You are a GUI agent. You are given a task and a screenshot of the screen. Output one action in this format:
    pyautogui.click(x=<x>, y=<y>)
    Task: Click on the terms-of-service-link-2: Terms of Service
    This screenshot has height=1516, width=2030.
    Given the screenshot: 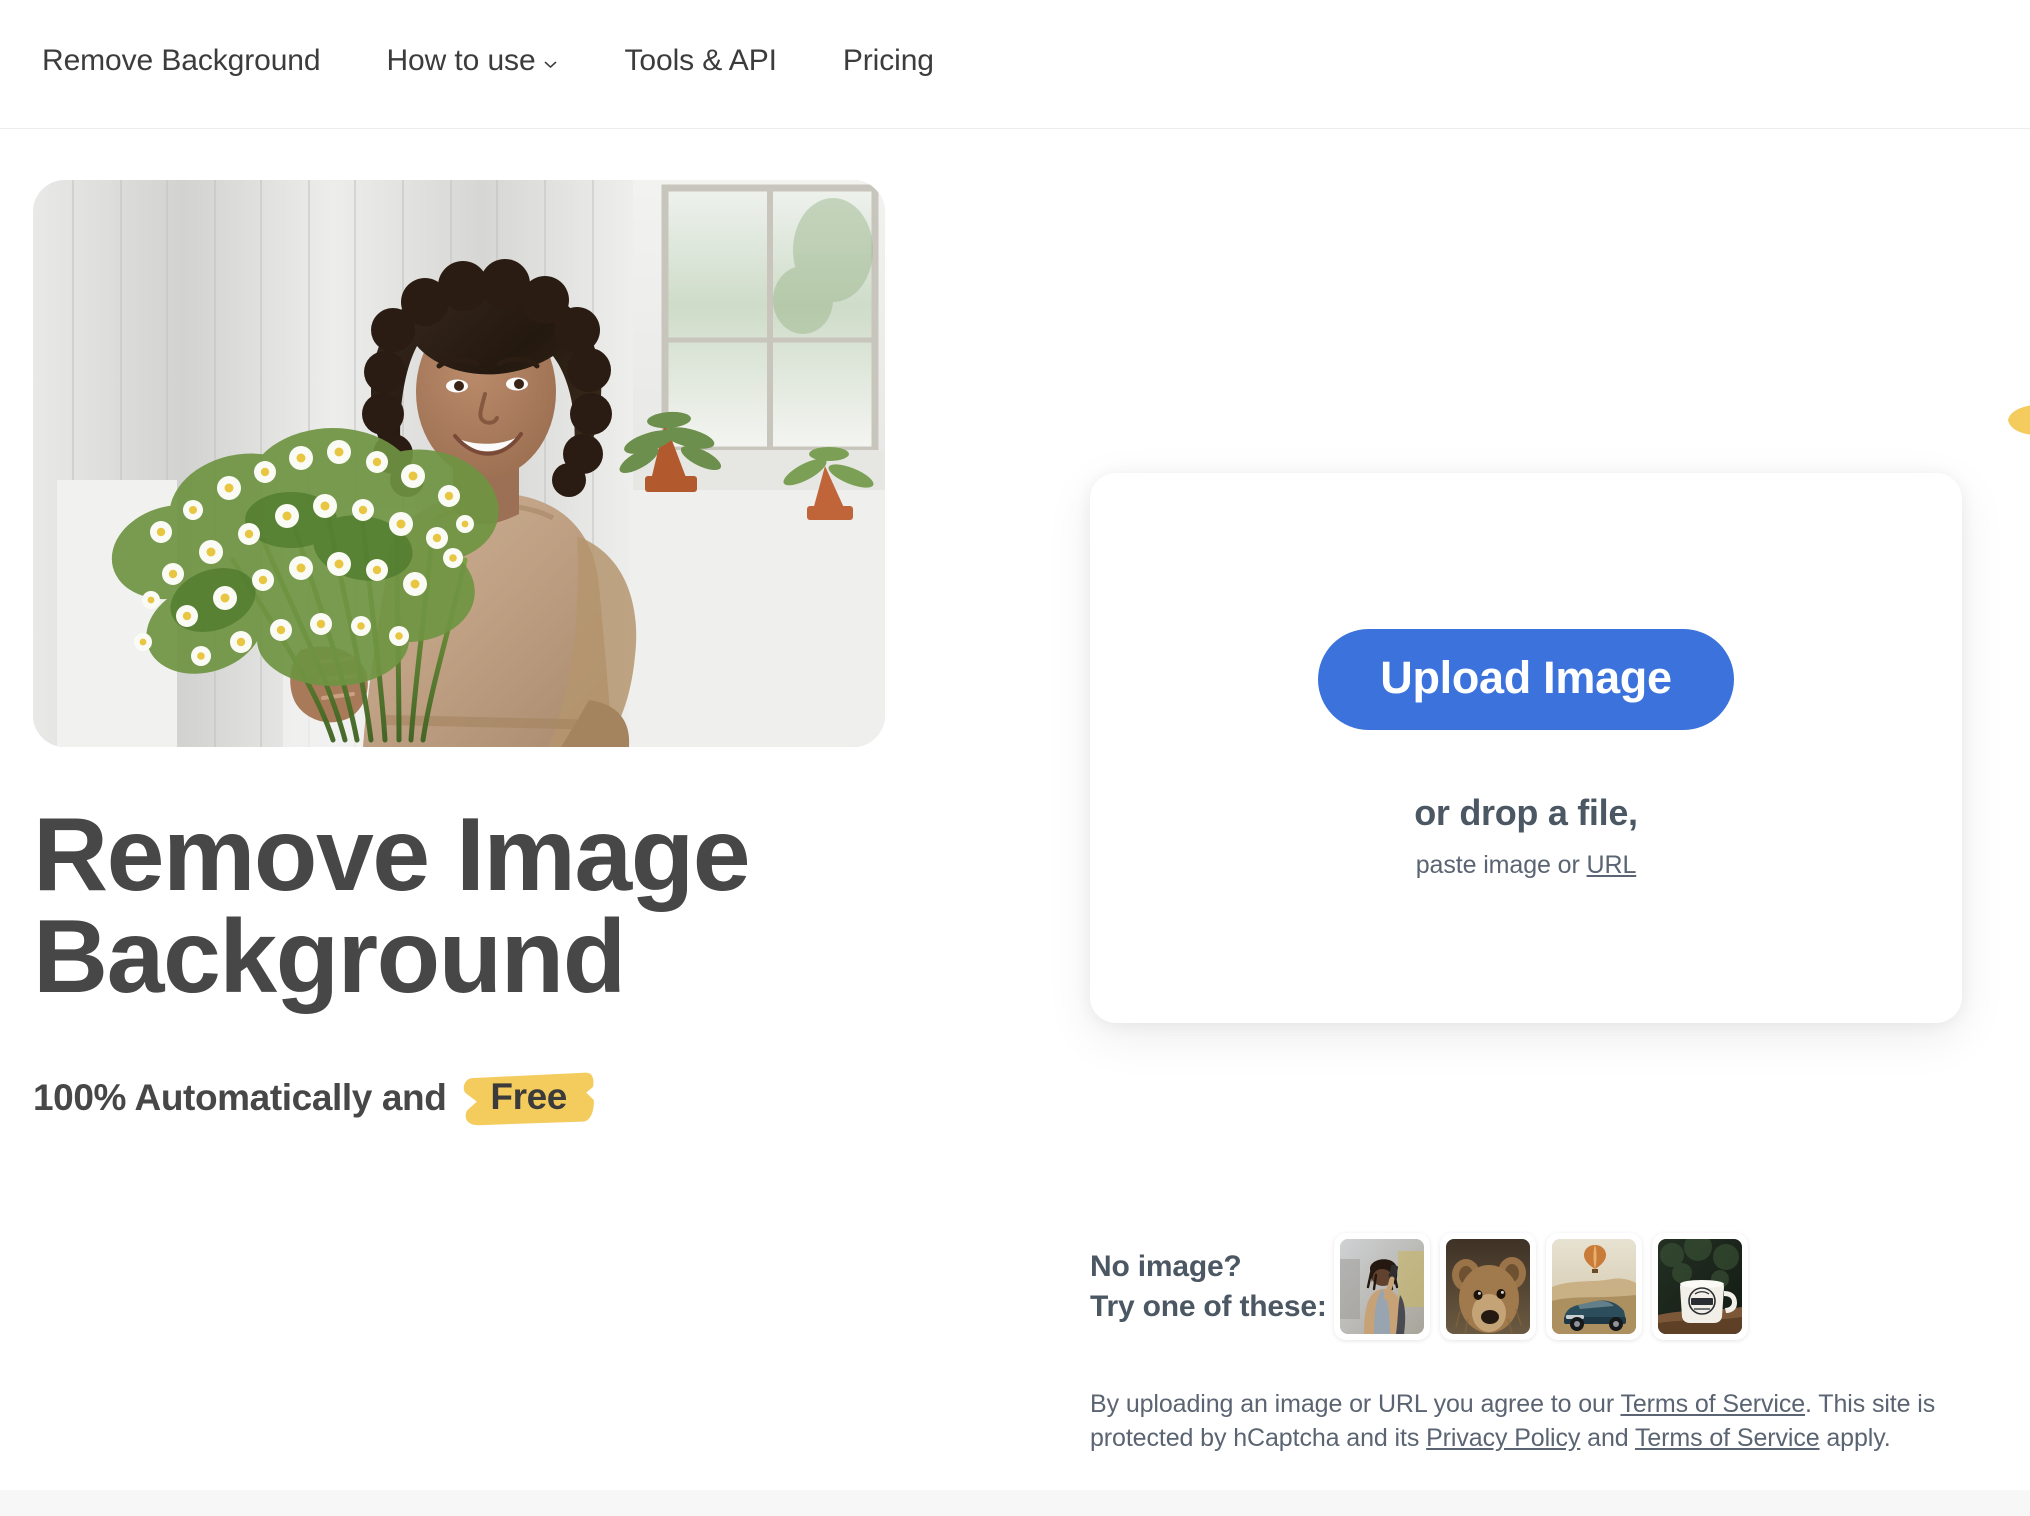 What is the action you would take?
    pyautogui.click(x=1727, y=1438)
    